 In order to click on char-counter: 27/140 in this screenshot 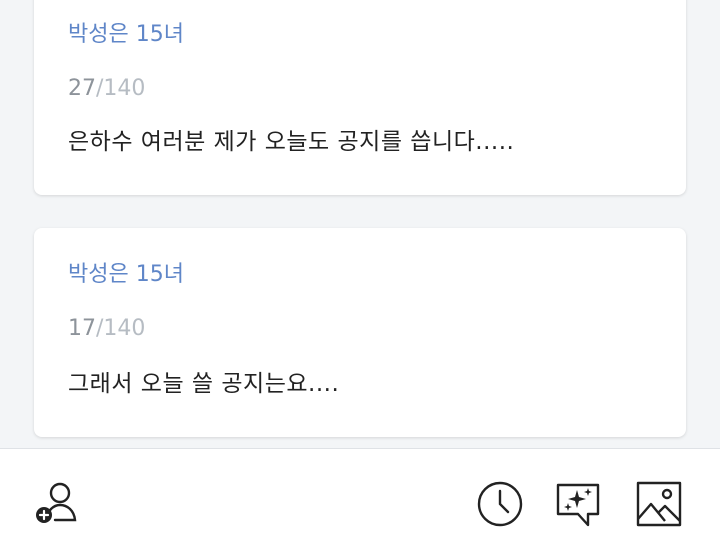, I will do `click(106, 89)`.